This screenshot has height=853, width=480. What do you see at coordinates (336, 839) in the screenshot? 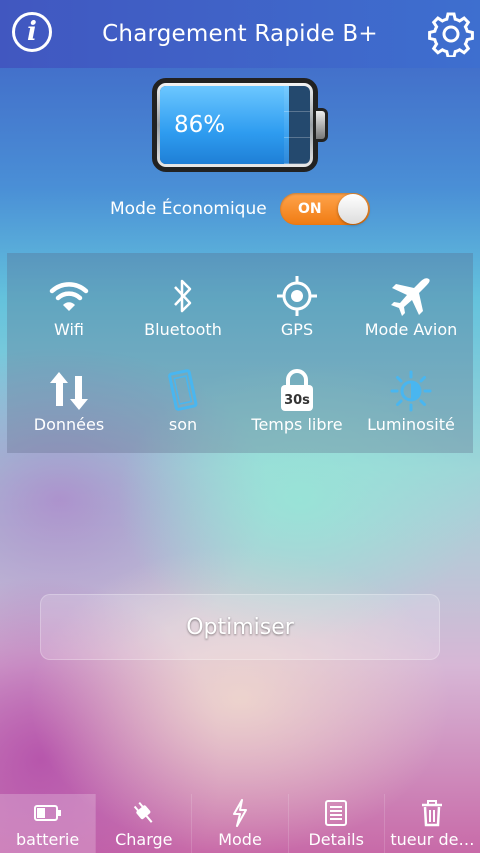
I see `tab-label: Details` at bounding box center [336, 839].